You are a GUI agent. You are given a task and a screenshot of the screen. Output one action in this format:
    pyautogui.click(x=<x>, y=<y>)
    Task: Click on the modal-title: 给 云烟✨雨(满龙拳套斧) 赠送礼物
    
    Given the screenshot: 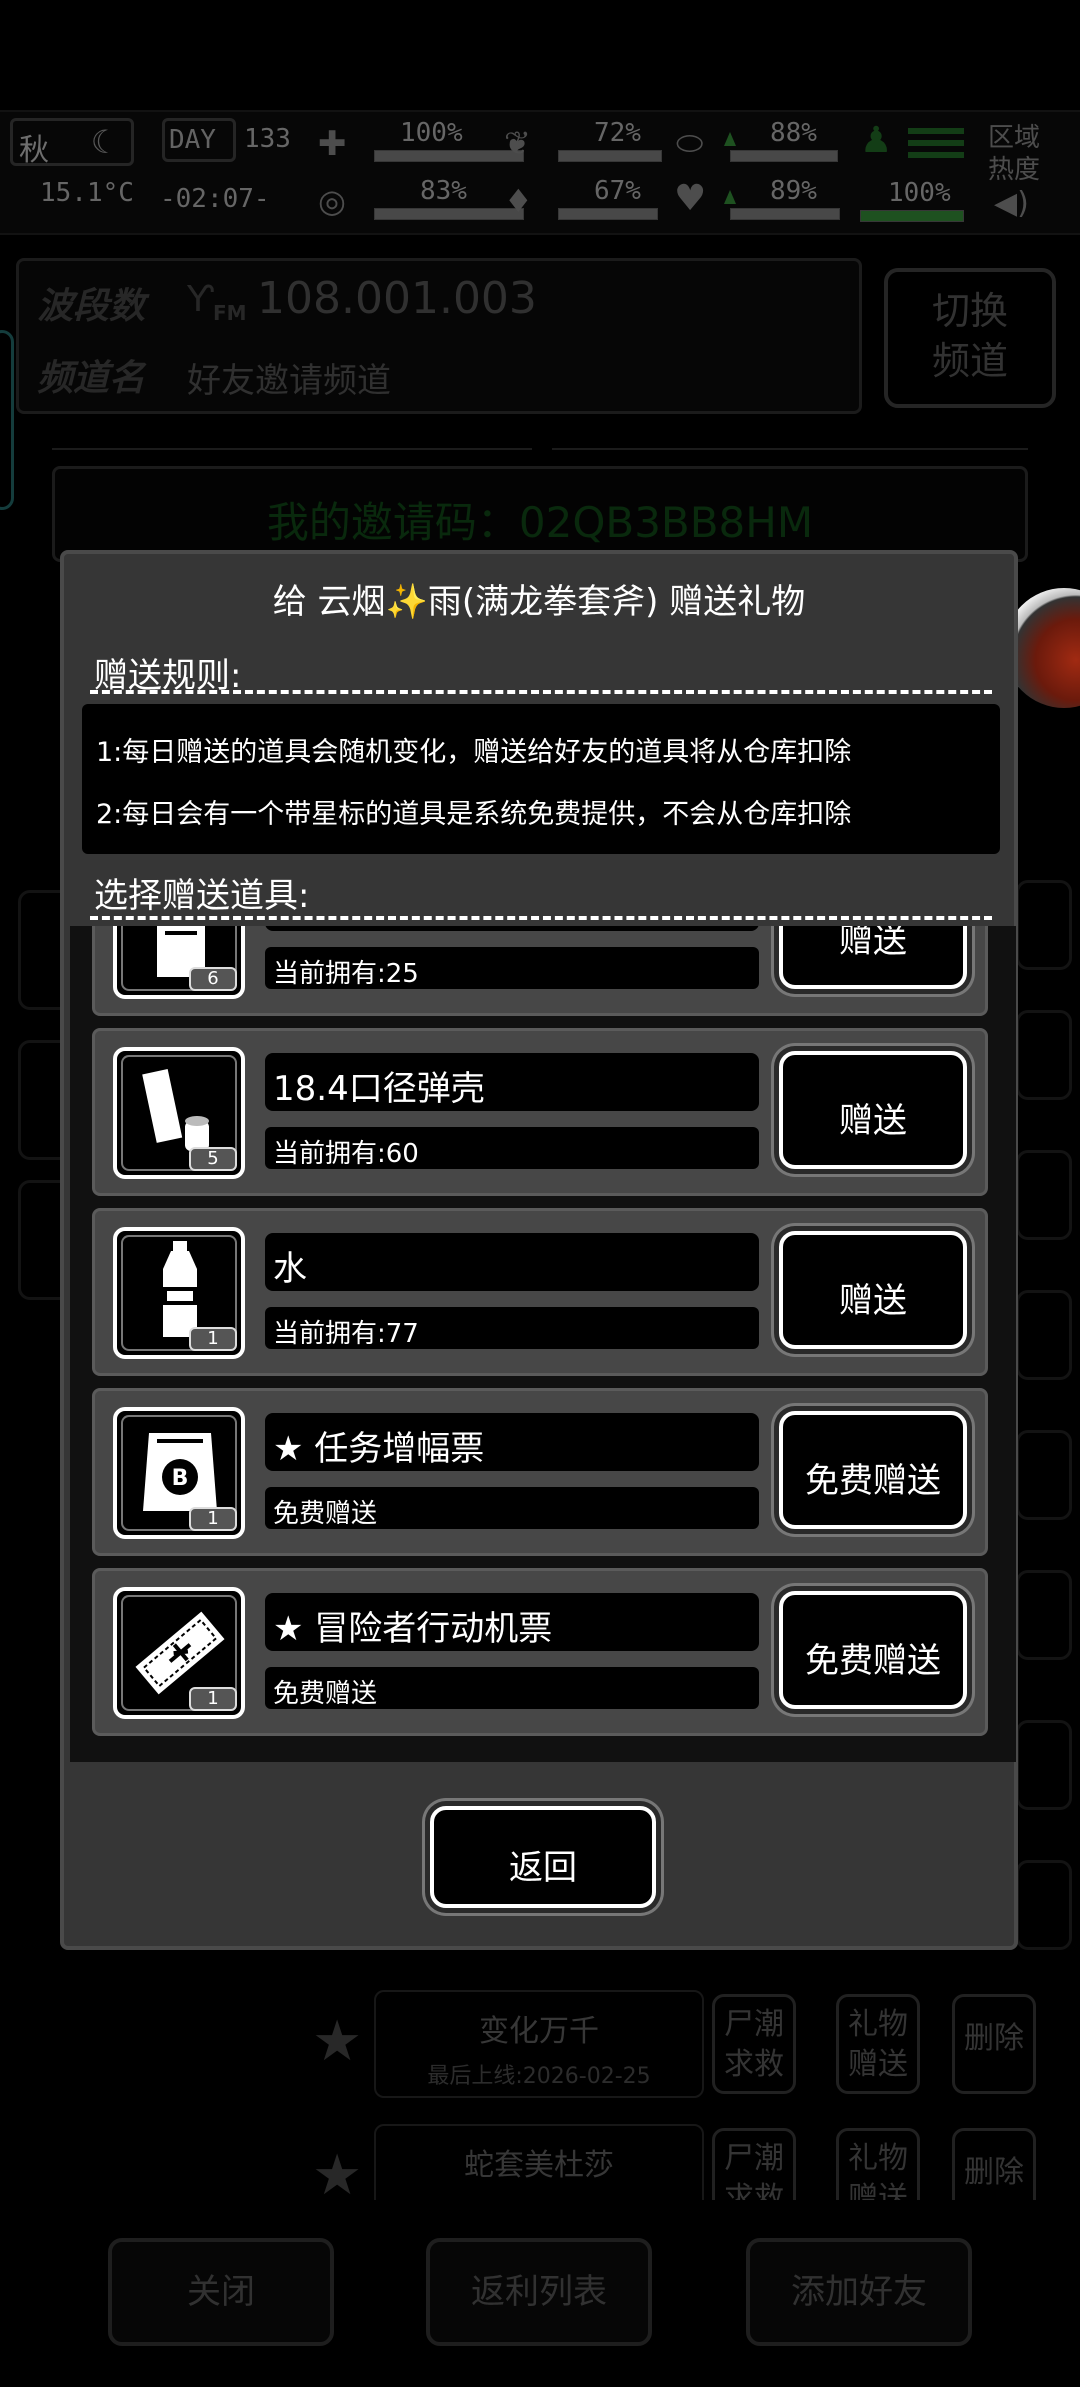 What is the action you would take?
    pyautogui.click(x=539, y=602)
    